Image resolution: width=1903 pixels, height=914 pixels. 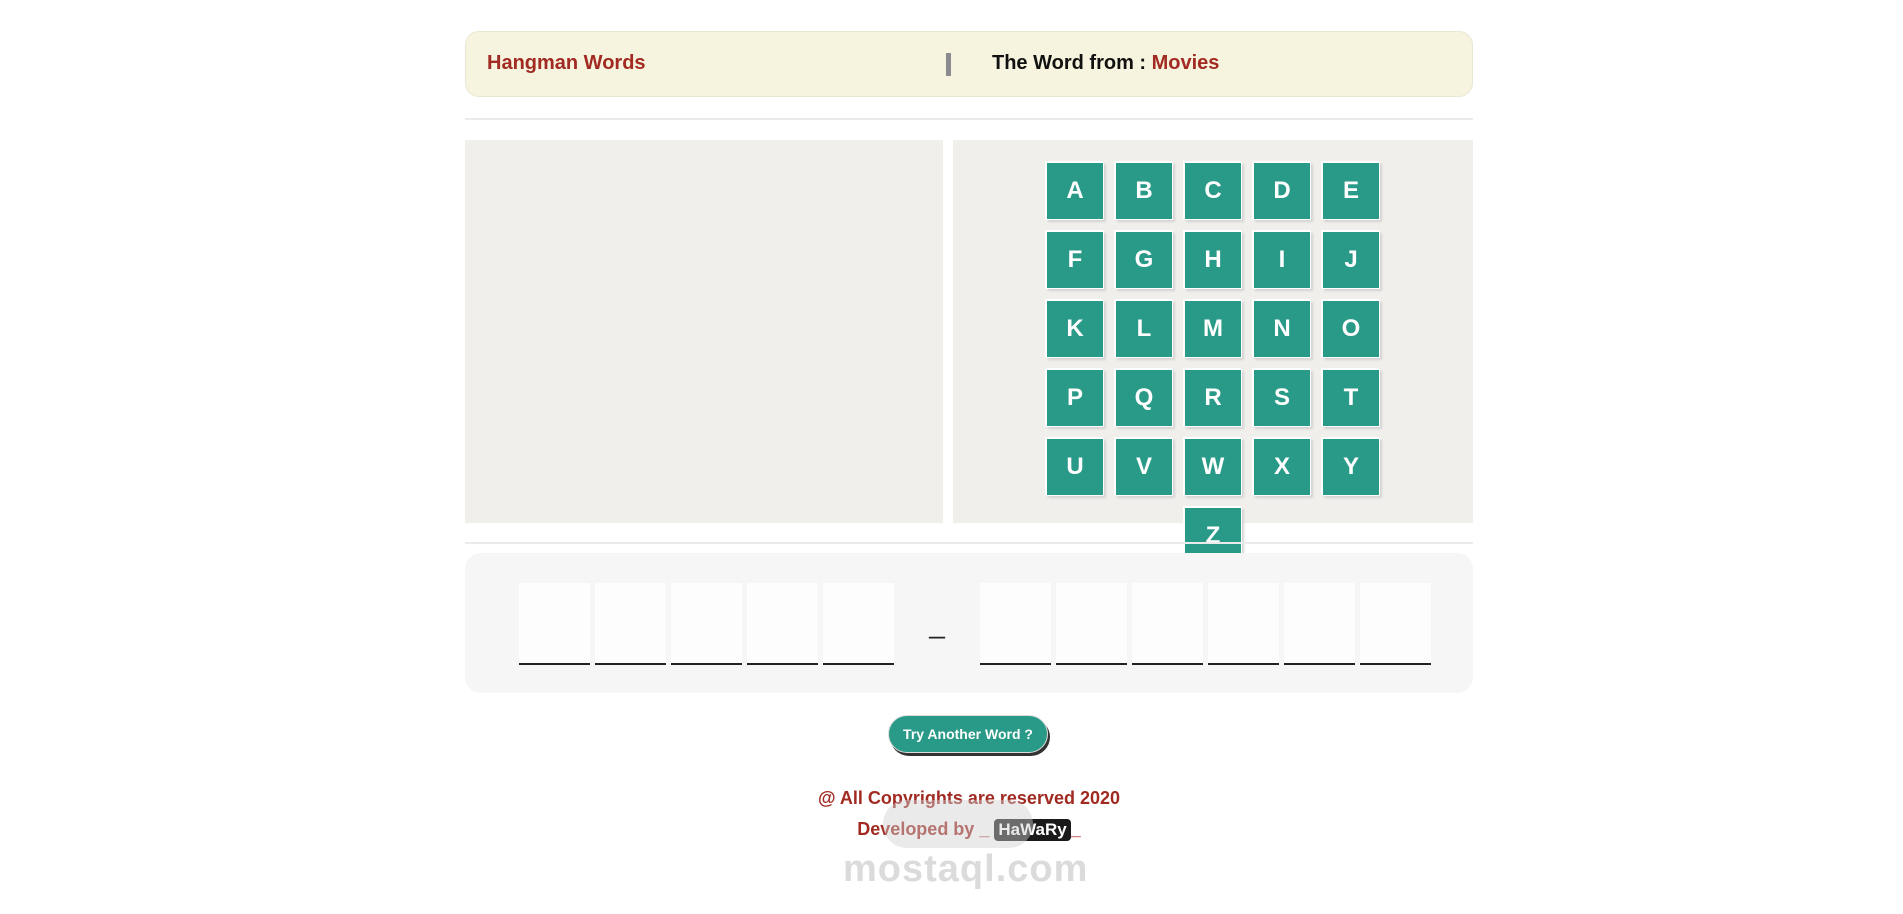 I want to click on letter-button-q: Q, so click(x=1144, y=398).